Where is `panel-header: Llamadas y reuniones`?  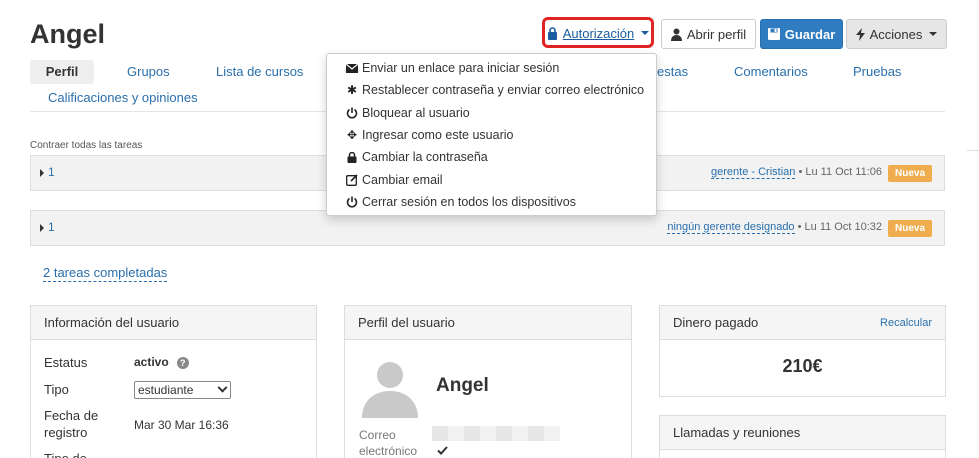
panel-header: Llamadas y reuniones is located at coordinates (802, 433).